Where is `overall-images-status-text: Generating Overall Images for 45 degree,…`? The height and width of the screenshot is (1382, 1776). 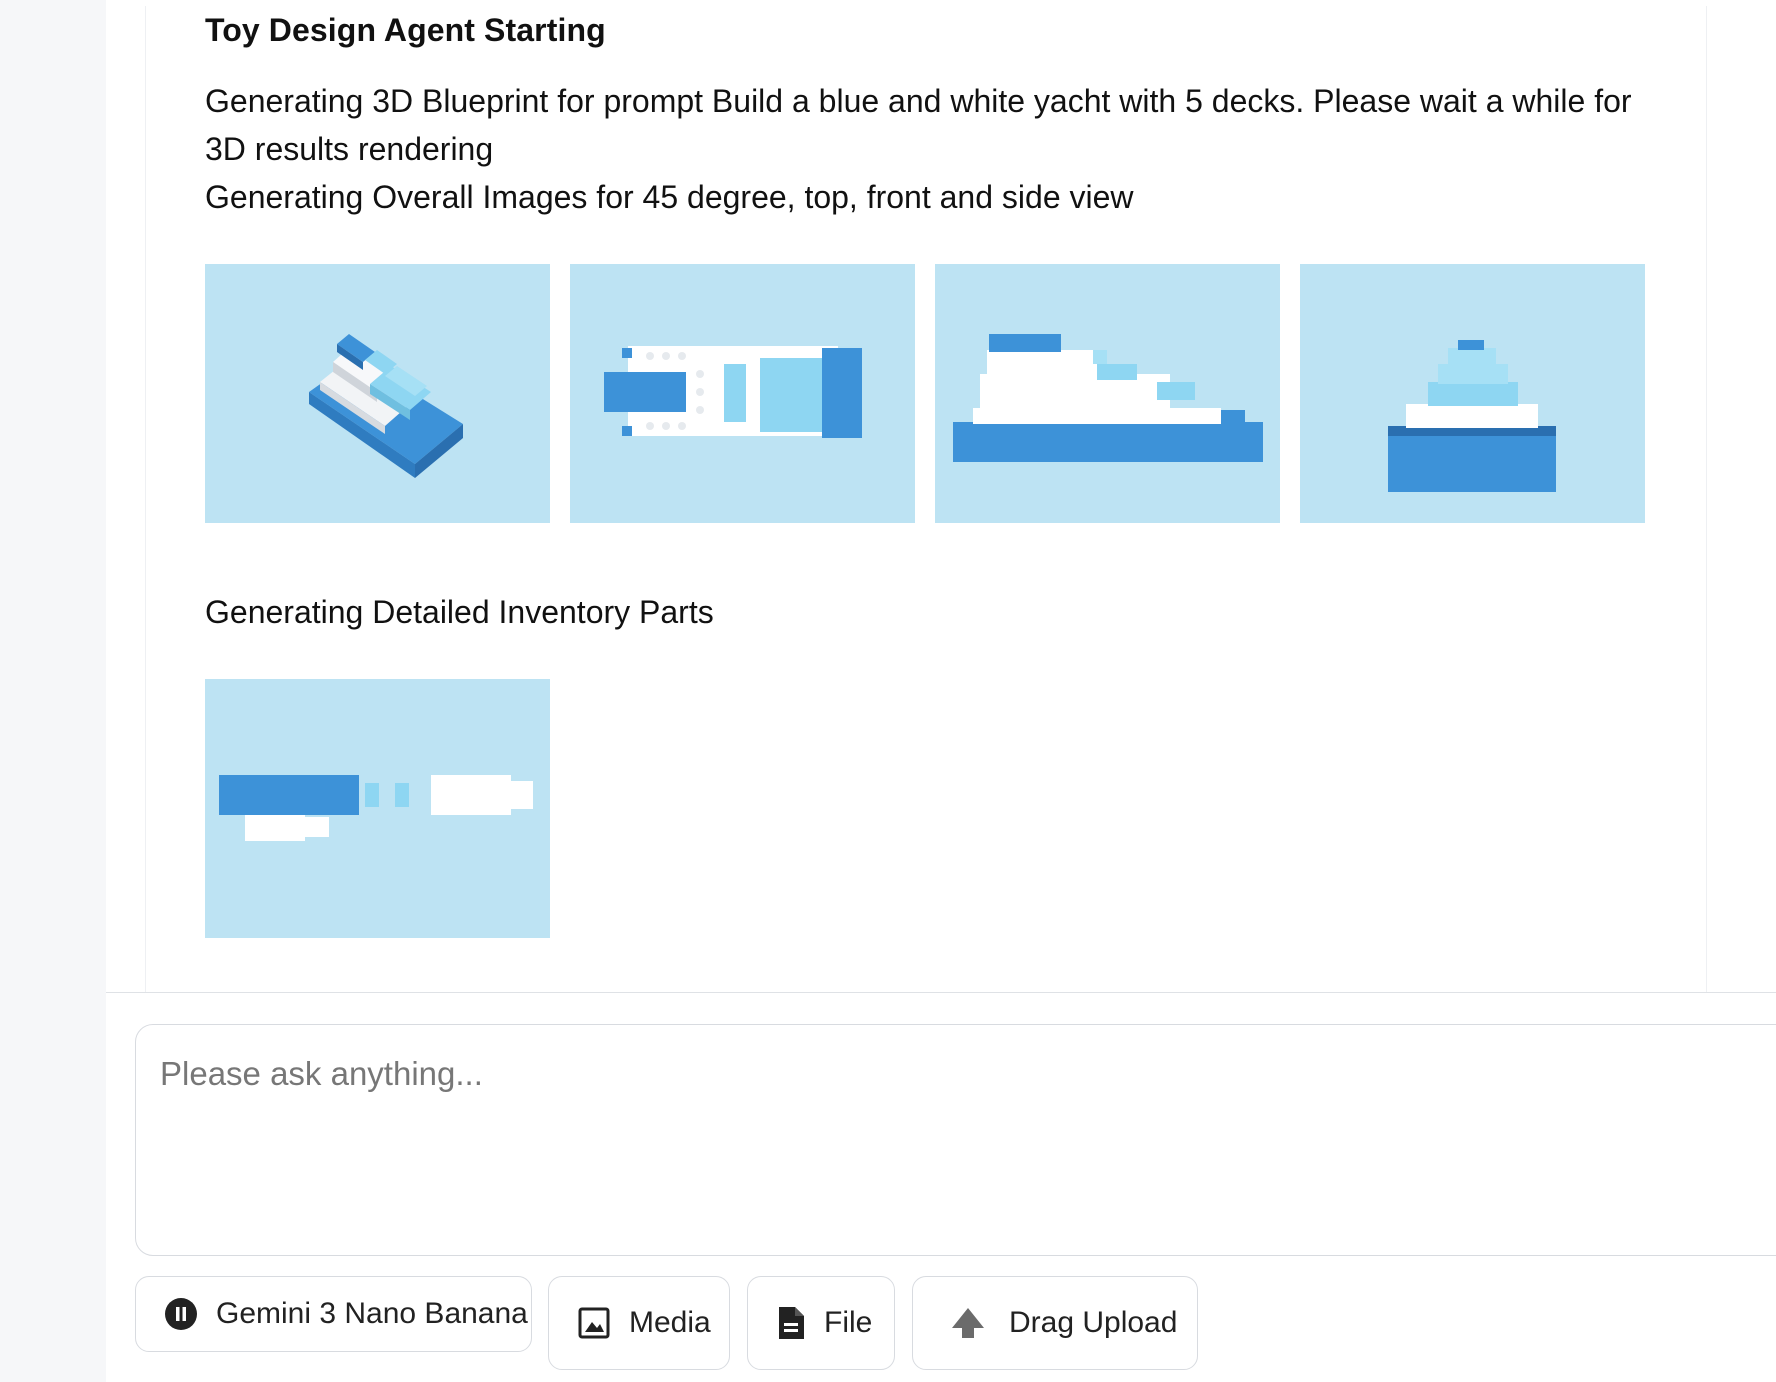 overall-images-status-text: Generating Overall Images for 45 degree,… is located at coordinates (669, 197).